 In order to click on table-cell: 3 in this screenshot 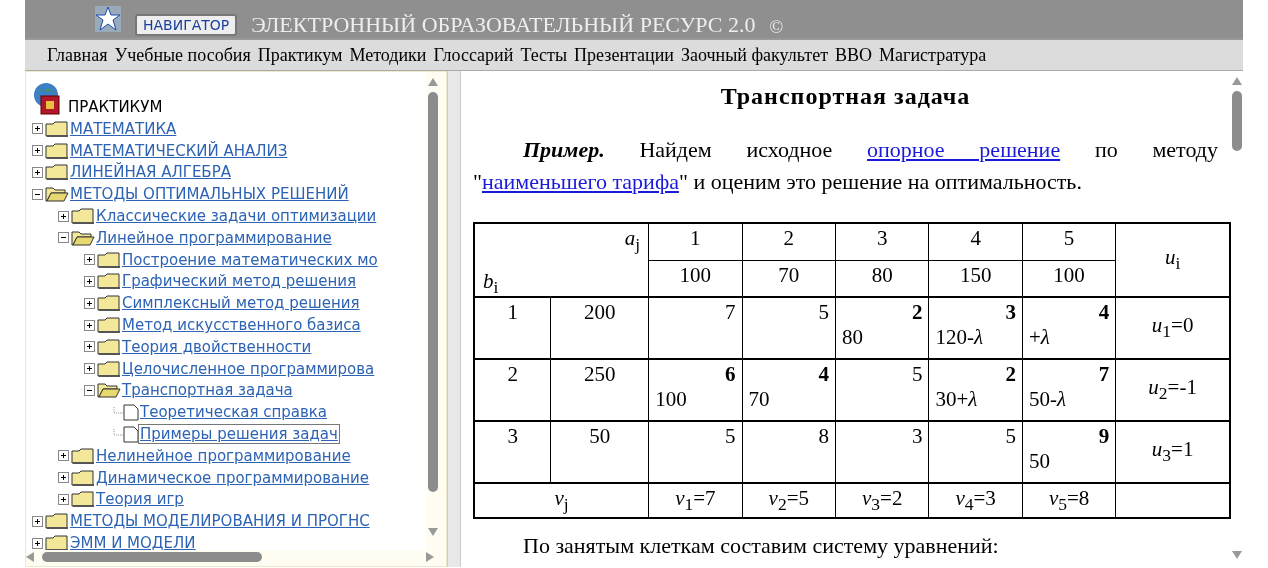, I will do `click(882, 241)`.